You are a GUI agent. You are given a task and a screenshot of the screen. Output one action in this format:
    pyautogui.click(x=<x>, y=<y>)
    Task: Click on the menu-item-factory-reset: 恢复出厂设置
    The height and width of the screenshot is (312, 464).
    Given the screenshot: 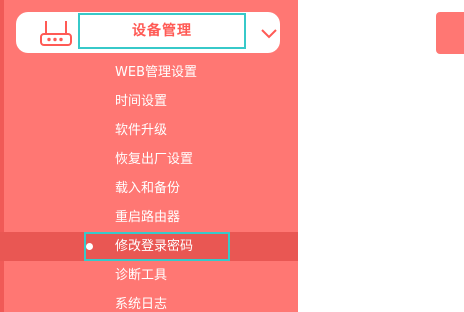 What is the action you would take?
    pyautogui.click(x=149, y=159)
    